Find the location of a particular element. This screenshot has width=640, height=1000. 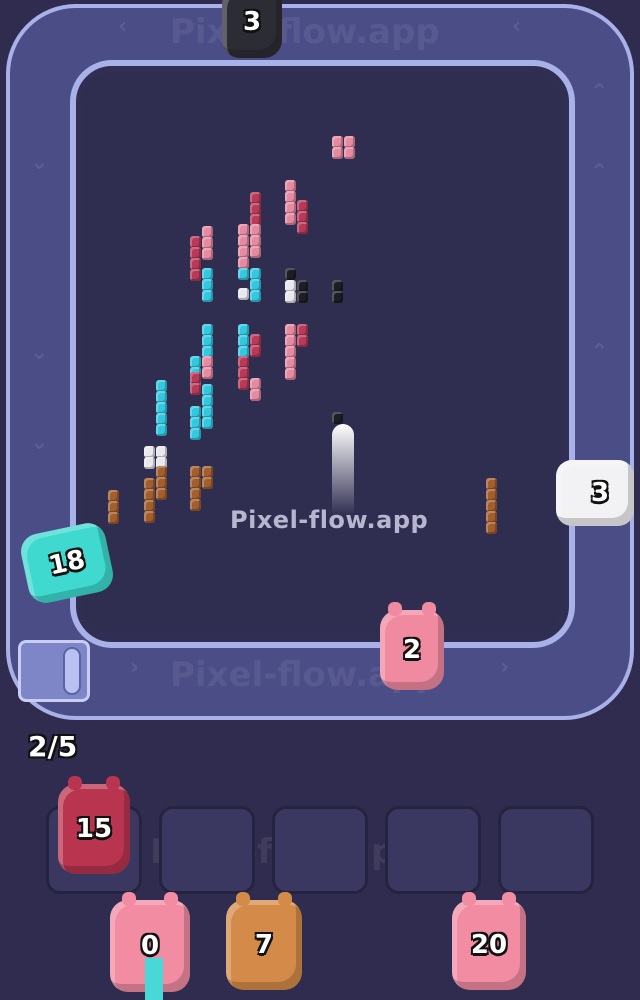

unit-count: 0 is located at coordinates (150, 946).